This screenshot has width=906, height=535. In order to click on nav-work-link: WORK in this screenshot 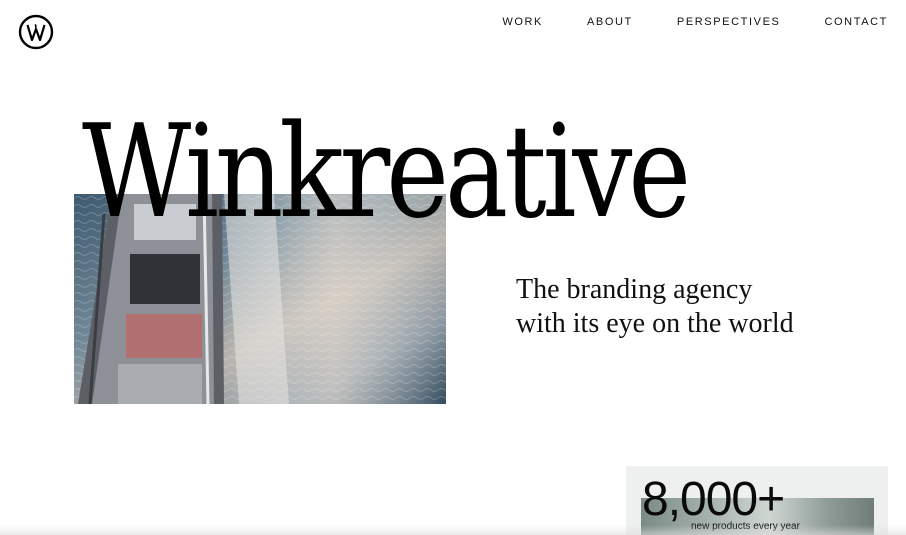, I will do `click(522, 22)`.